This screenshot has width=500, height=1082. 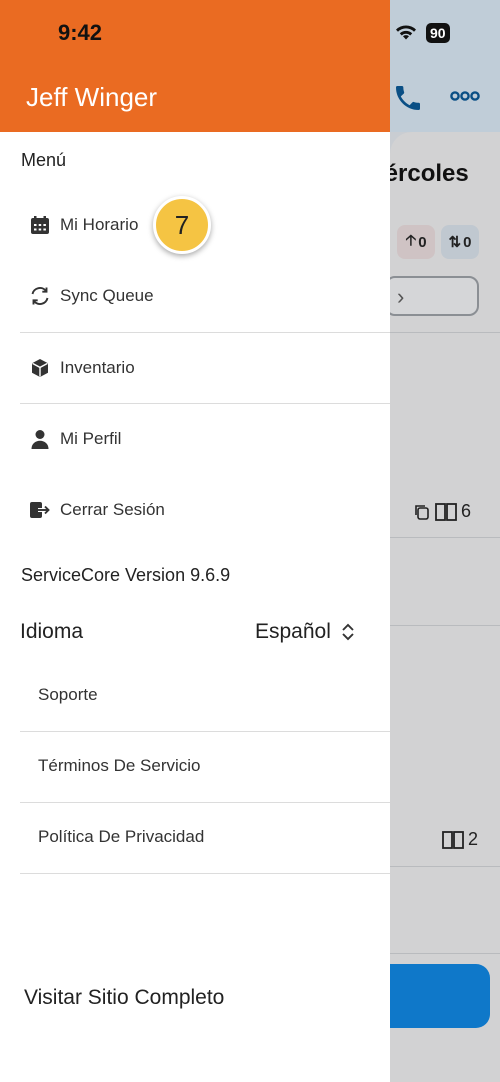 I want to click on user-icon, so click(x=40, y=439).